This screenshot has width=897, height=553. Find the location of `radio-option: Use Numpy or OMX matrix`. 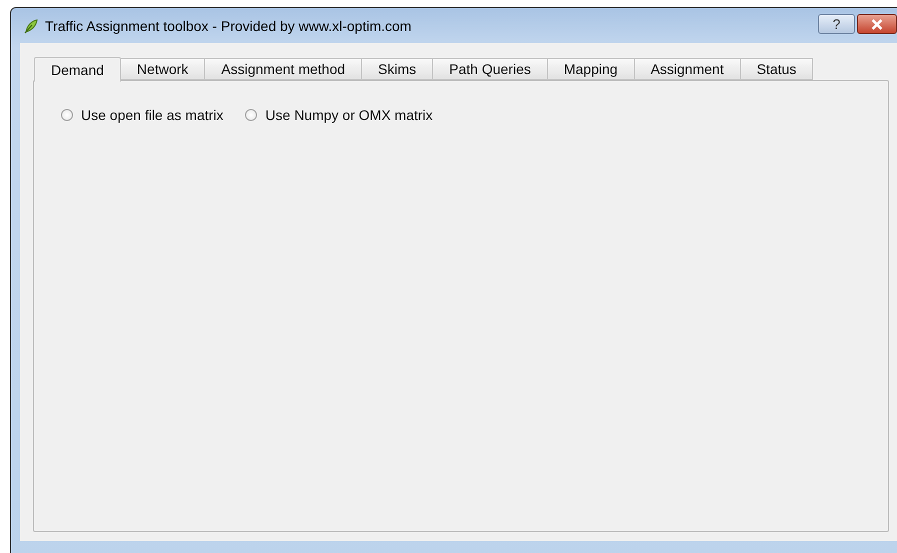

radio-option: Use Numpy or OMX matrix is located at coordinates (339, 115).